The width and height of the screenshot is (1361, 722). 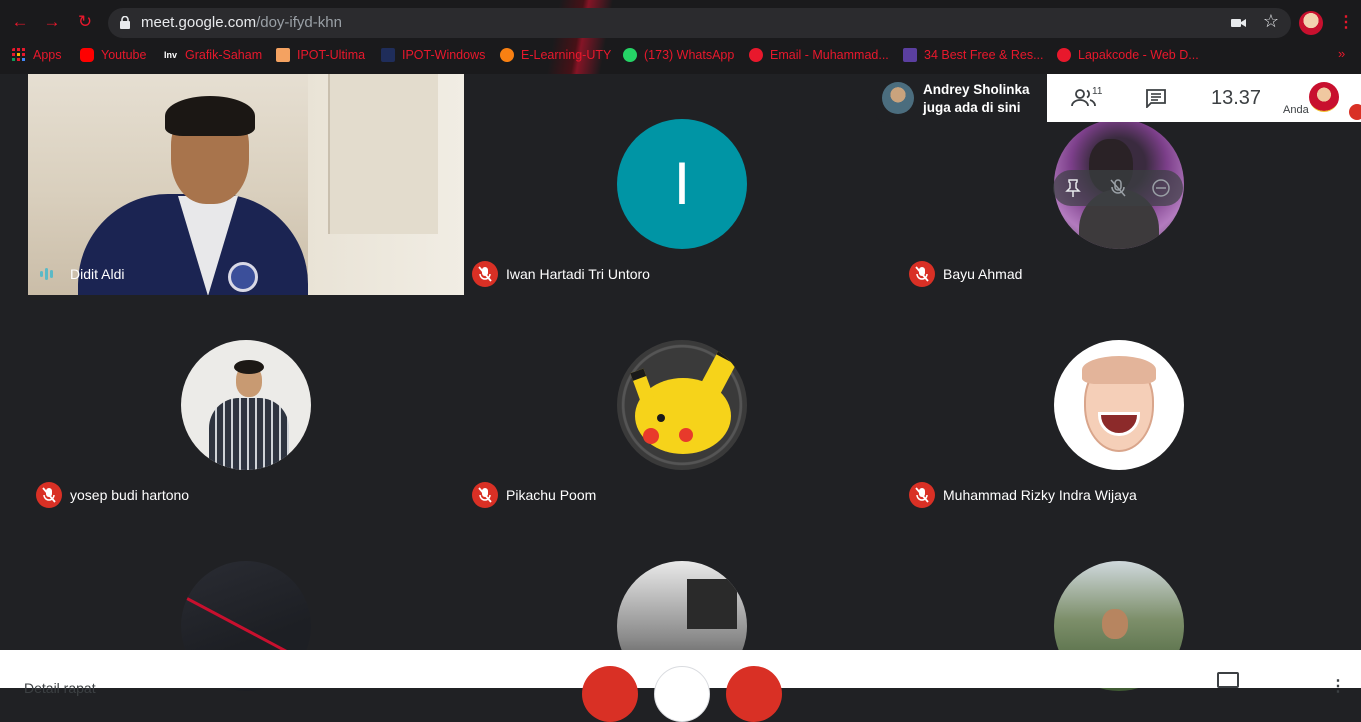 I want to click on participant-name: Pikachu Poom, so click(x=551, y=495).